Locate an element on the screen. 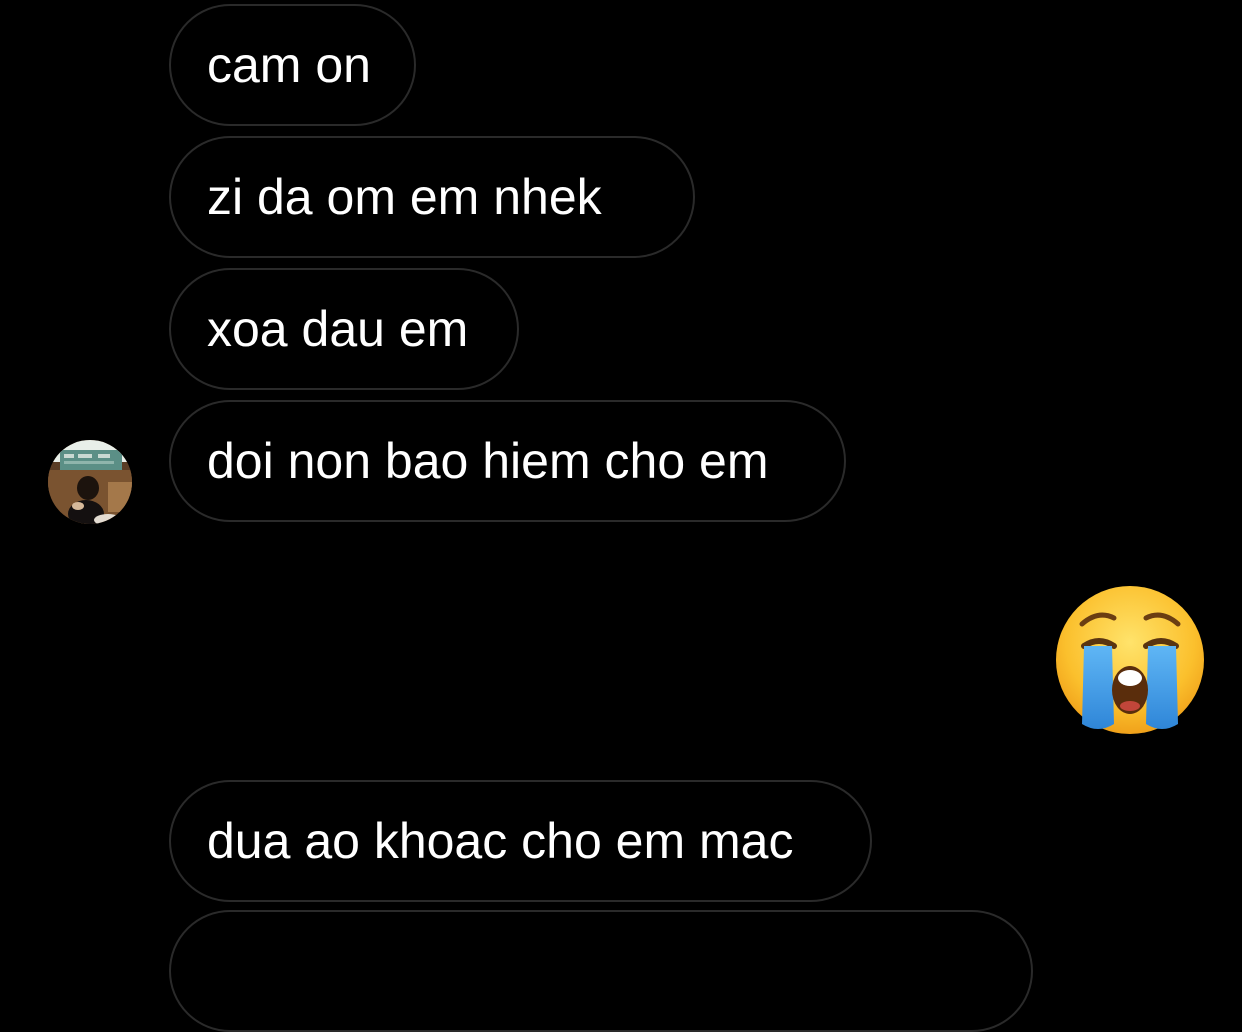  message-bubble: cam on is located at coordinates (292, 65).